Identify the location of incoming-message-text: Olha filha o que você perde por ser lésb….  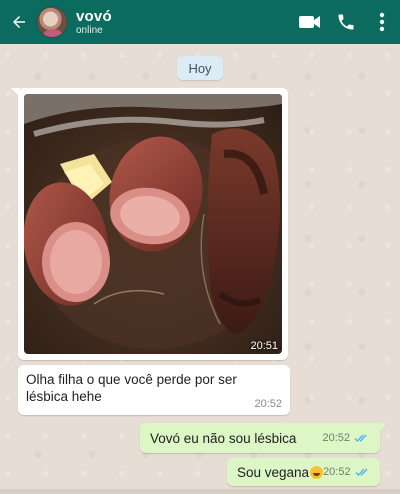
(131, 388).